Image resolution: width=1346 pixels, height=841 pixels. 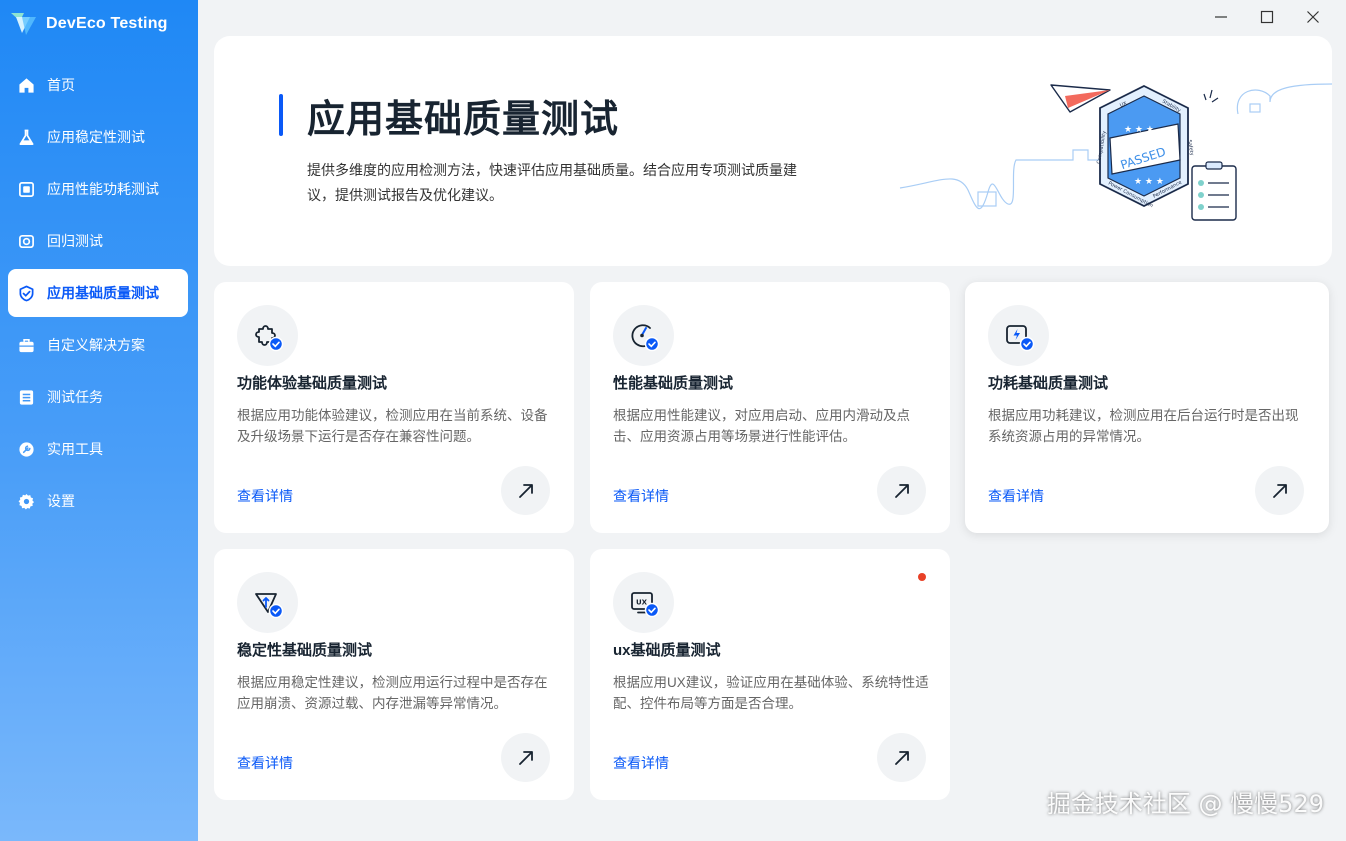 What do you see at coordinates (922, 577) in the screenshot?
I see `notification-dot` at bounding box center [922, 577].